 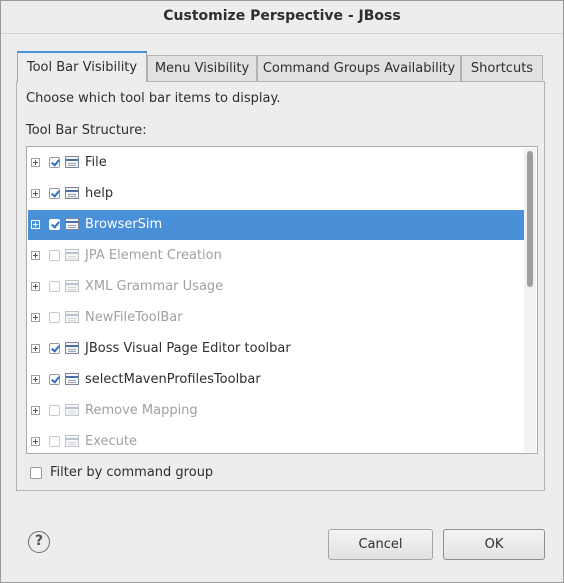 What do you see at coordinates (276, 440) in the screenshot?
I see `tree-row: Execute` at bounding box center [276, 440].